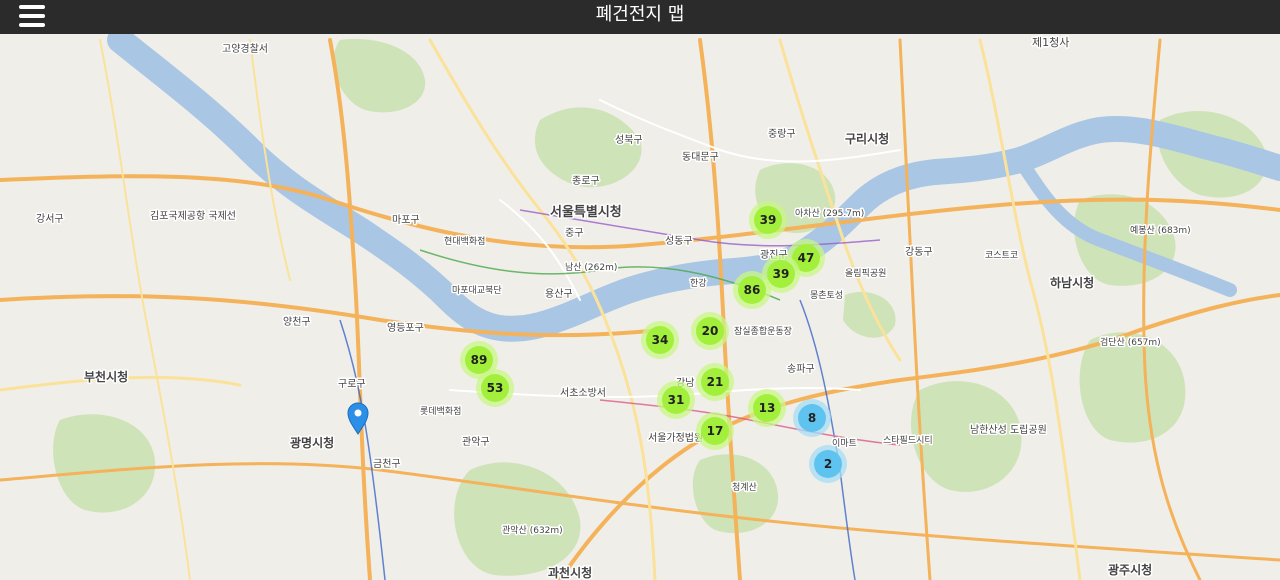 The width and height of the screenshot is (1280, 580). Describe the element at coordinates (801, 369) in the screenshot. I see `label-songpa: 송파구` at that location.